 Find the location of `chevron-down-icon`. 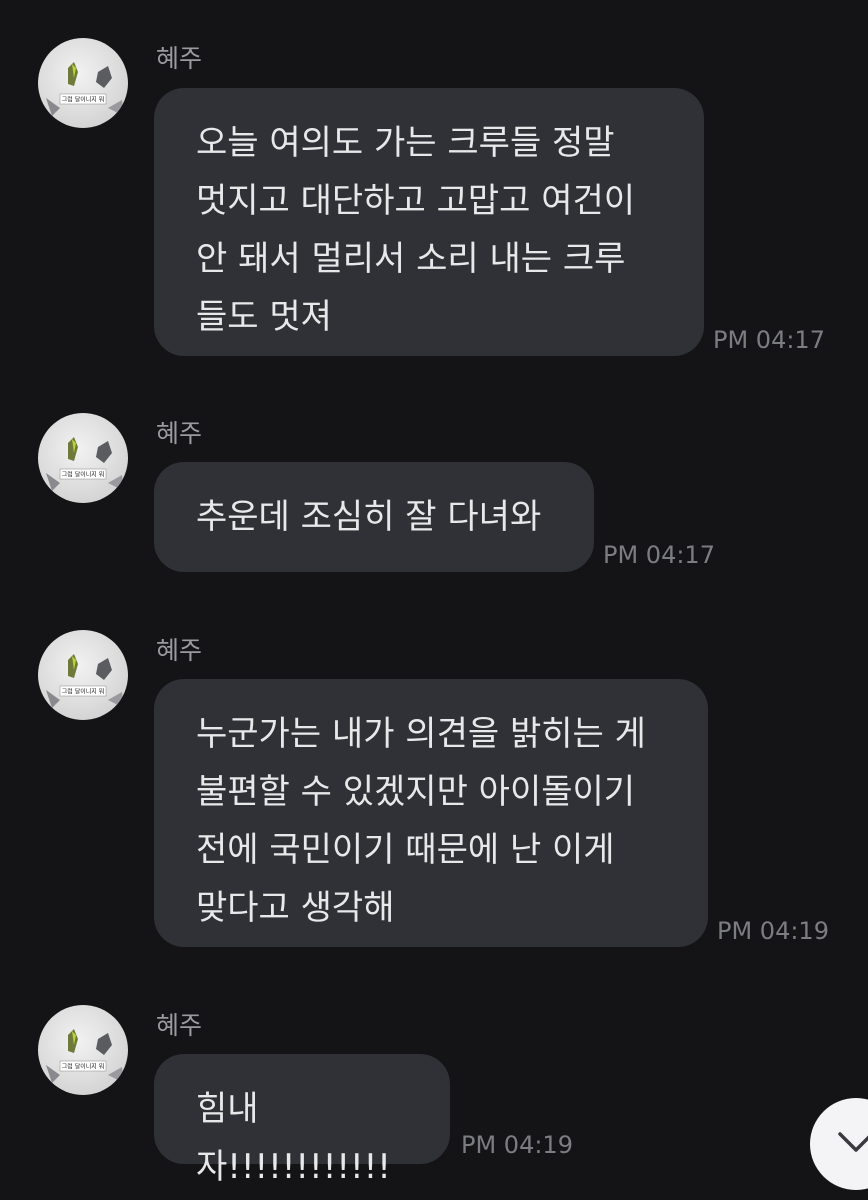

chevron-down-icon is located at coordinates (853, 1142).